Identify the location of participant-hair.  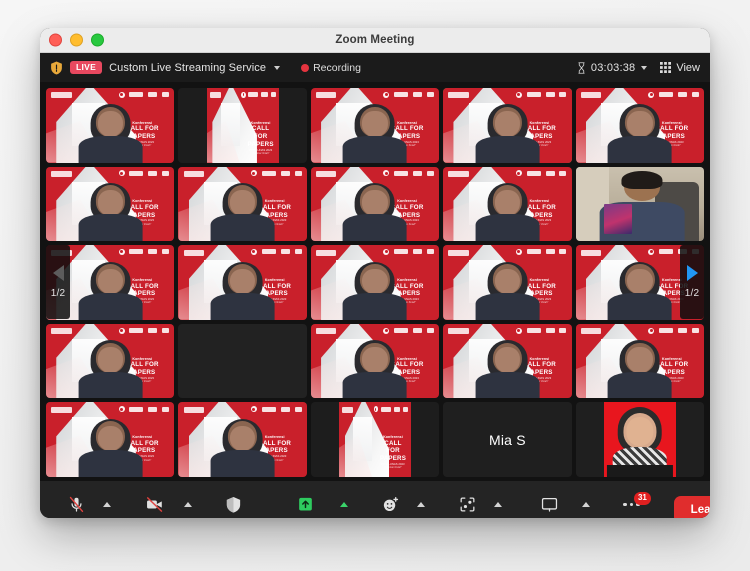
(642, 180).